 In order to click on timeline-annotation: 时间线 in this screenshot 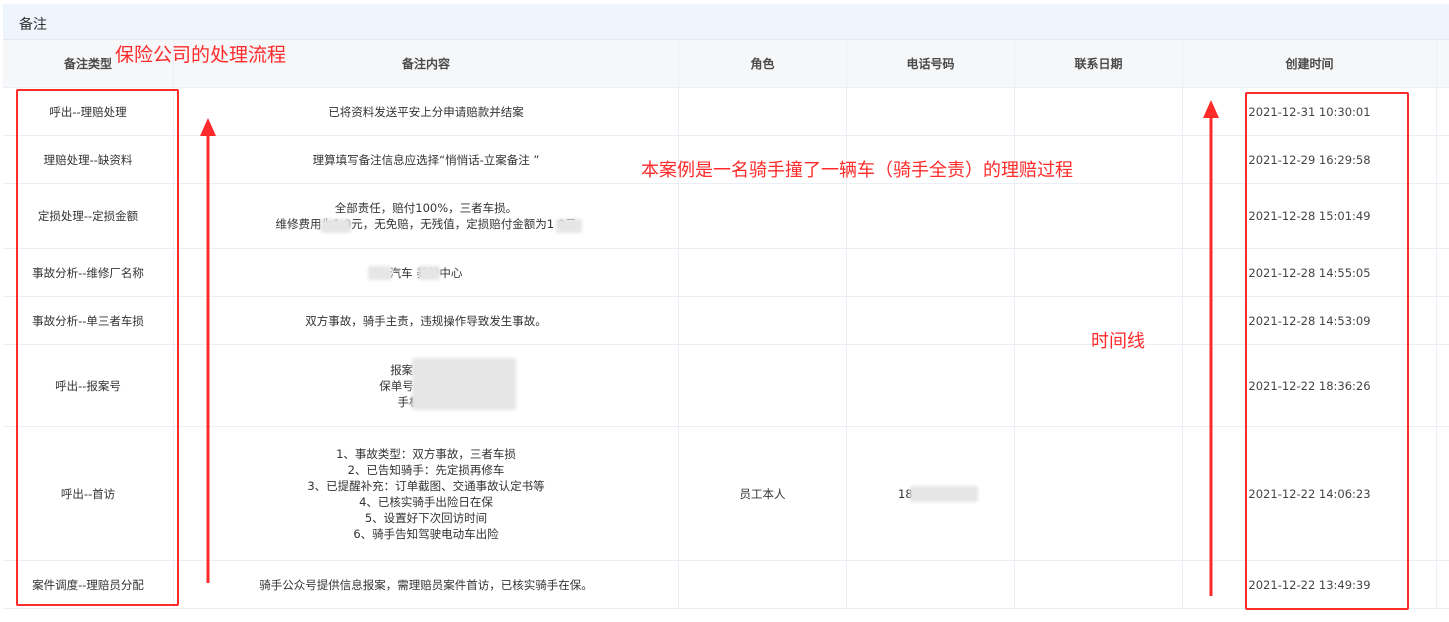, I will do `click(1118, 341)`.